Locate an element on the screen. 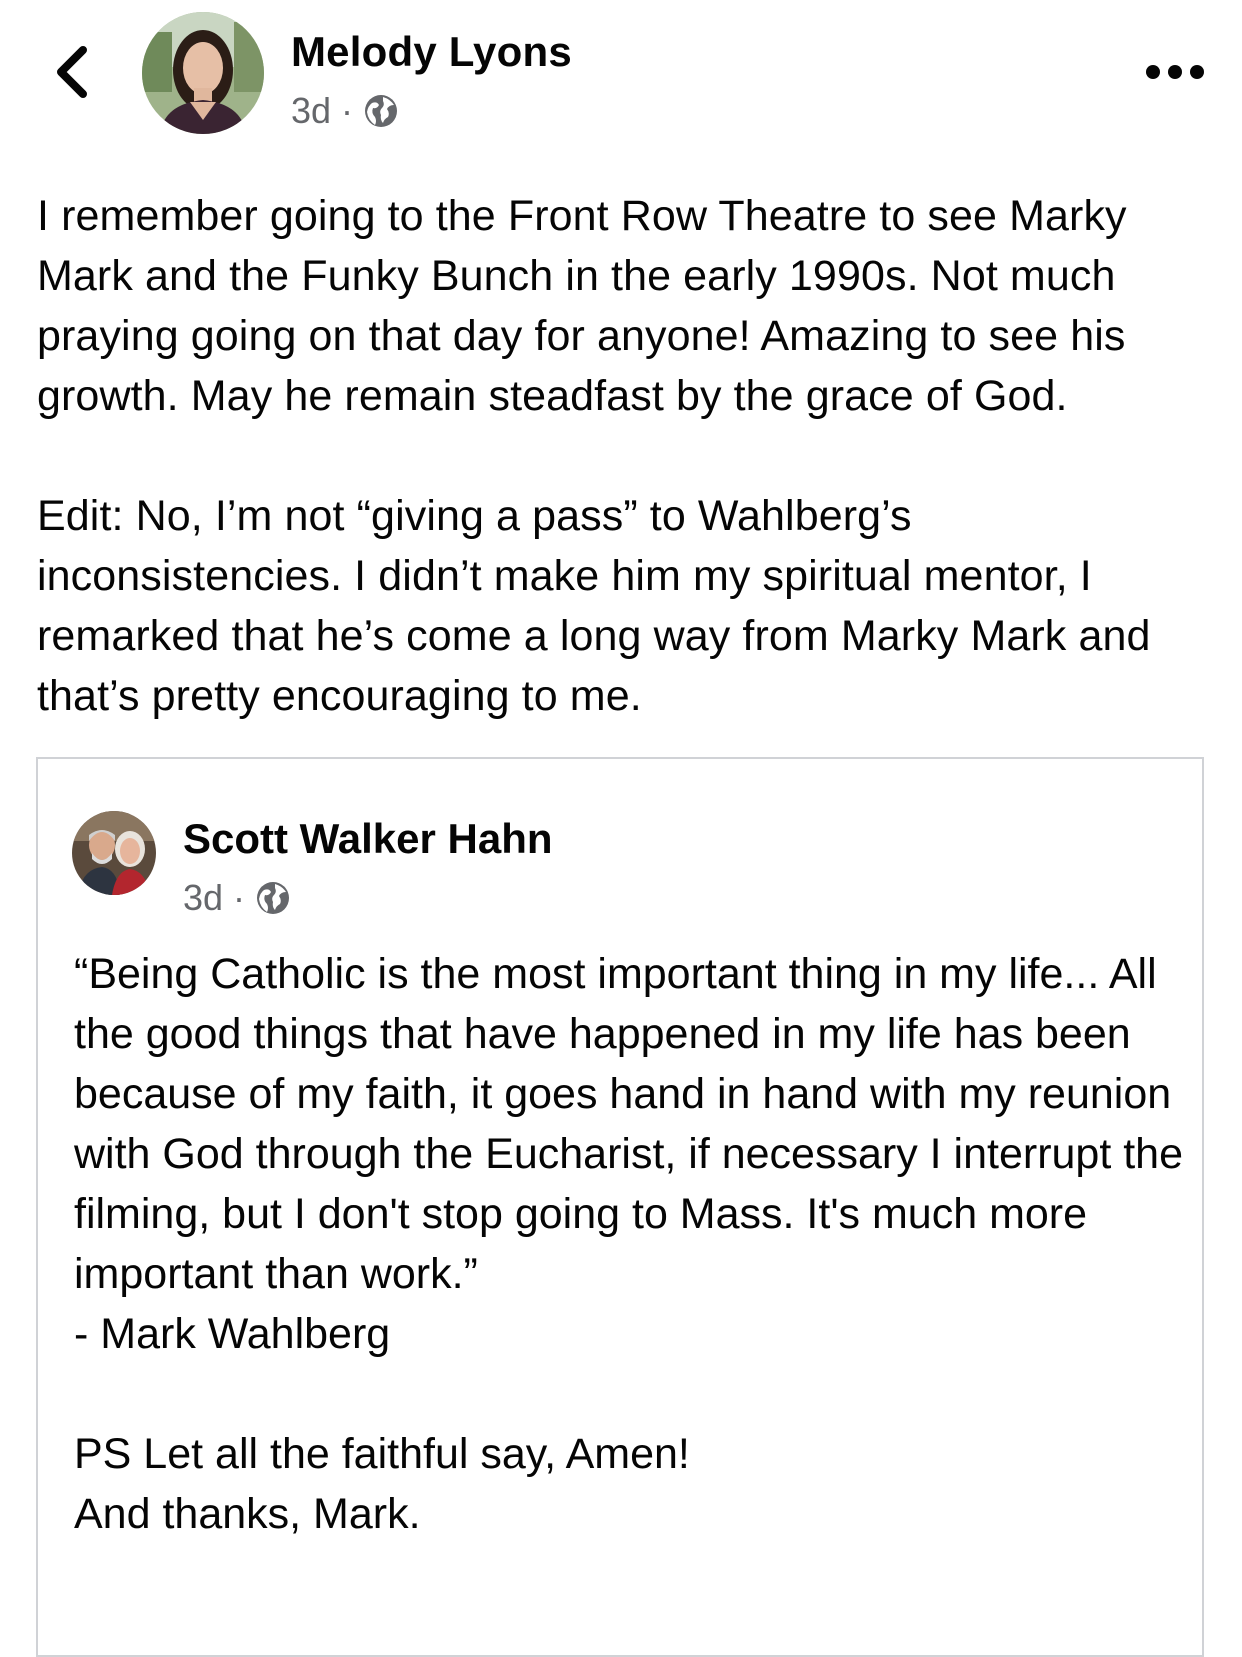 Image resolution: width=1242 pixels, height=1657 pixels. shared-avatar-image is located at coordinates (114, 853).